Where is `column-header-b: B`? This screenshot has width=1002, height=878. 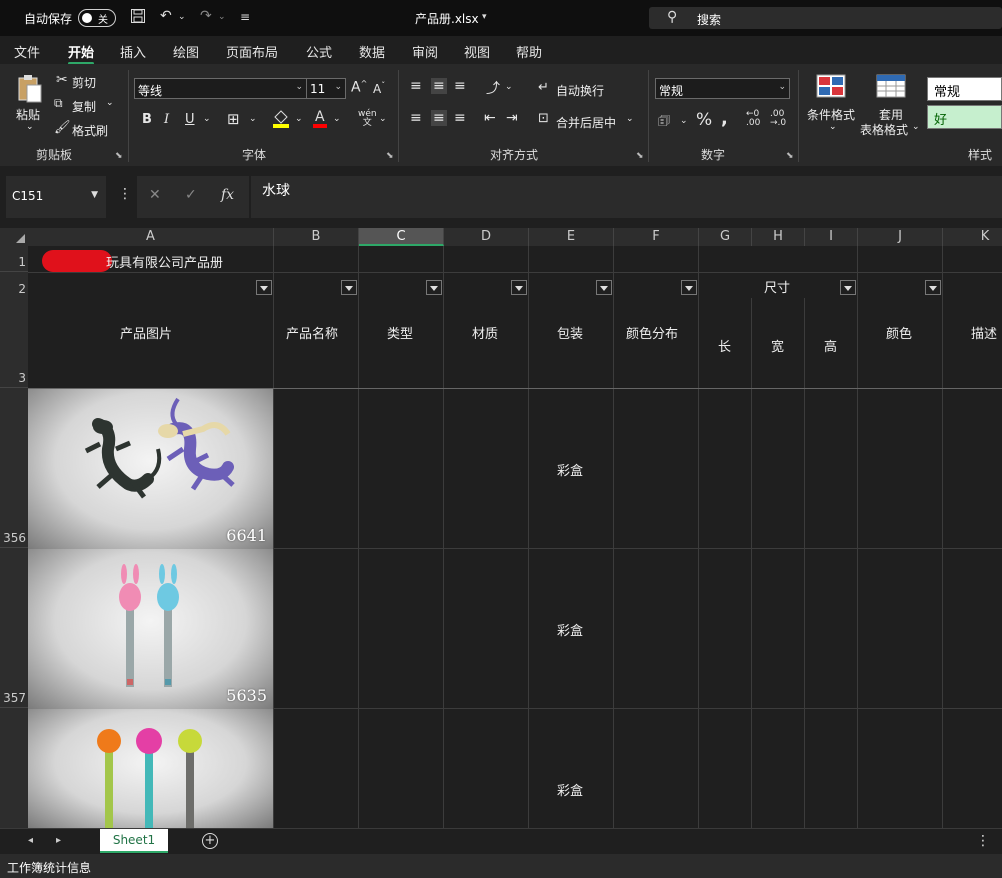
column-header-b: B is located at coordinates (316, 237).